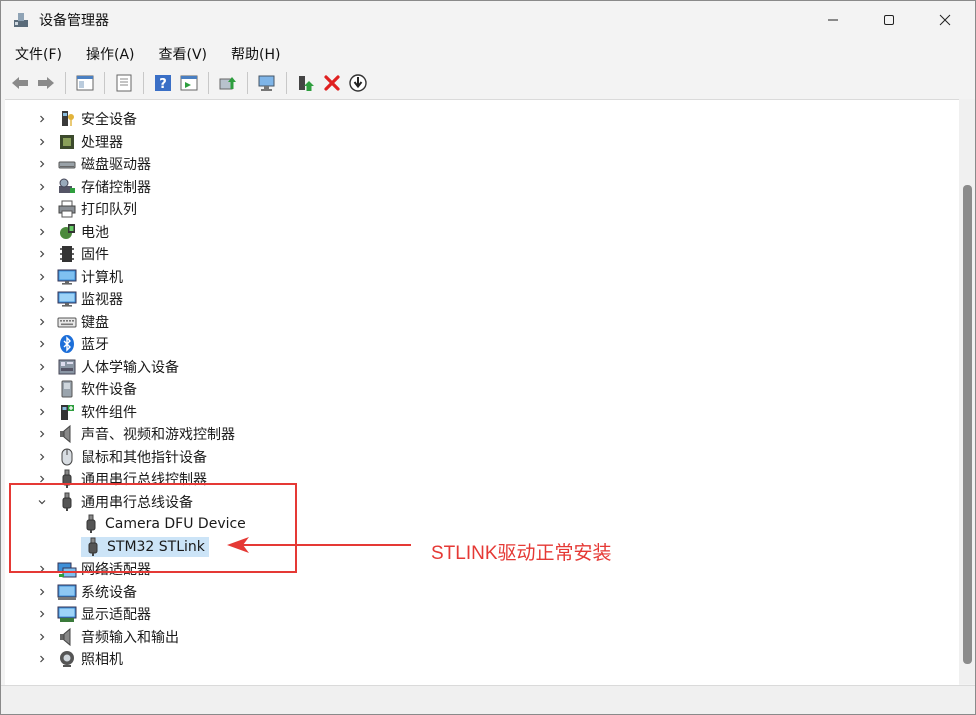 Image resolution: width=976 pixels, height=715 pixels. I want to click on device-category-row: 鼠标和其他指针设备, so click(121, 457).